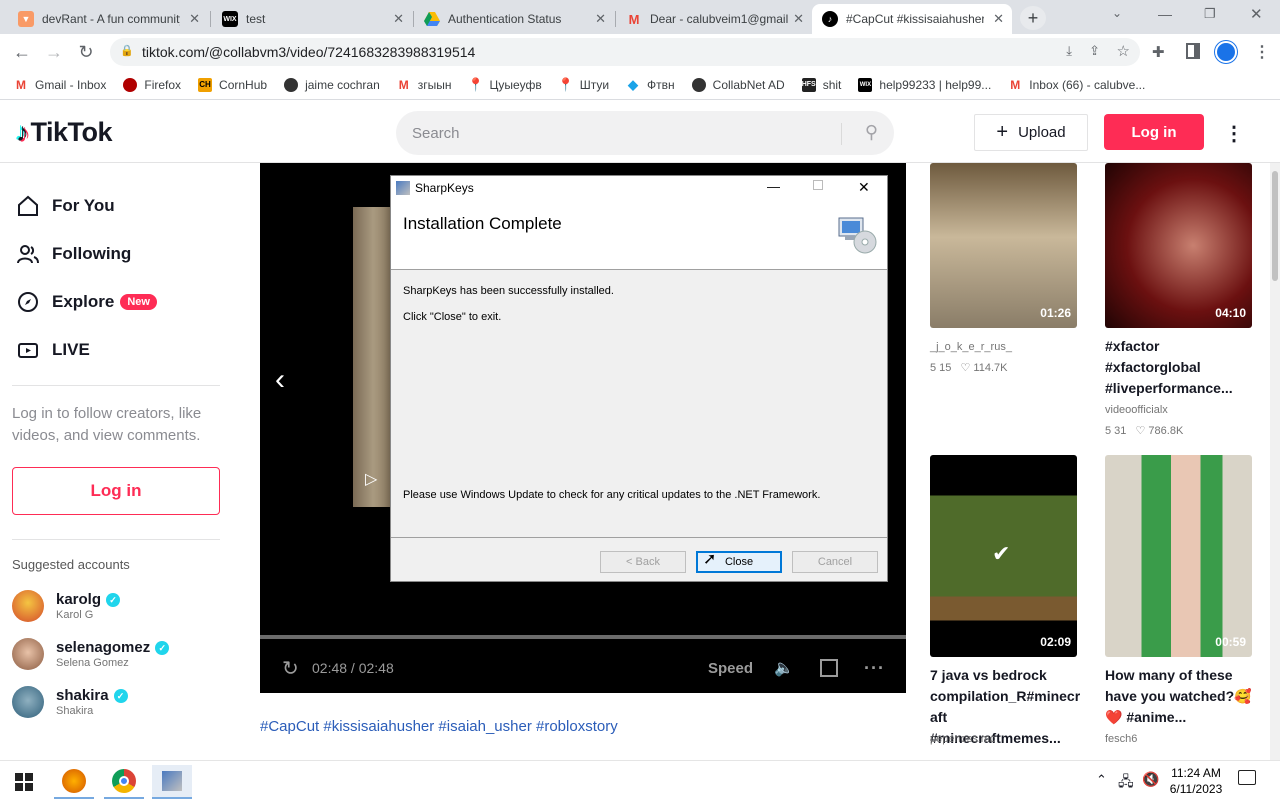 This screenshot has width=1280, height=800. What do you see at coordinates (1154, 132) in the screenshot?
I see `login-button: Log in` at bounding box center [1154, 132].